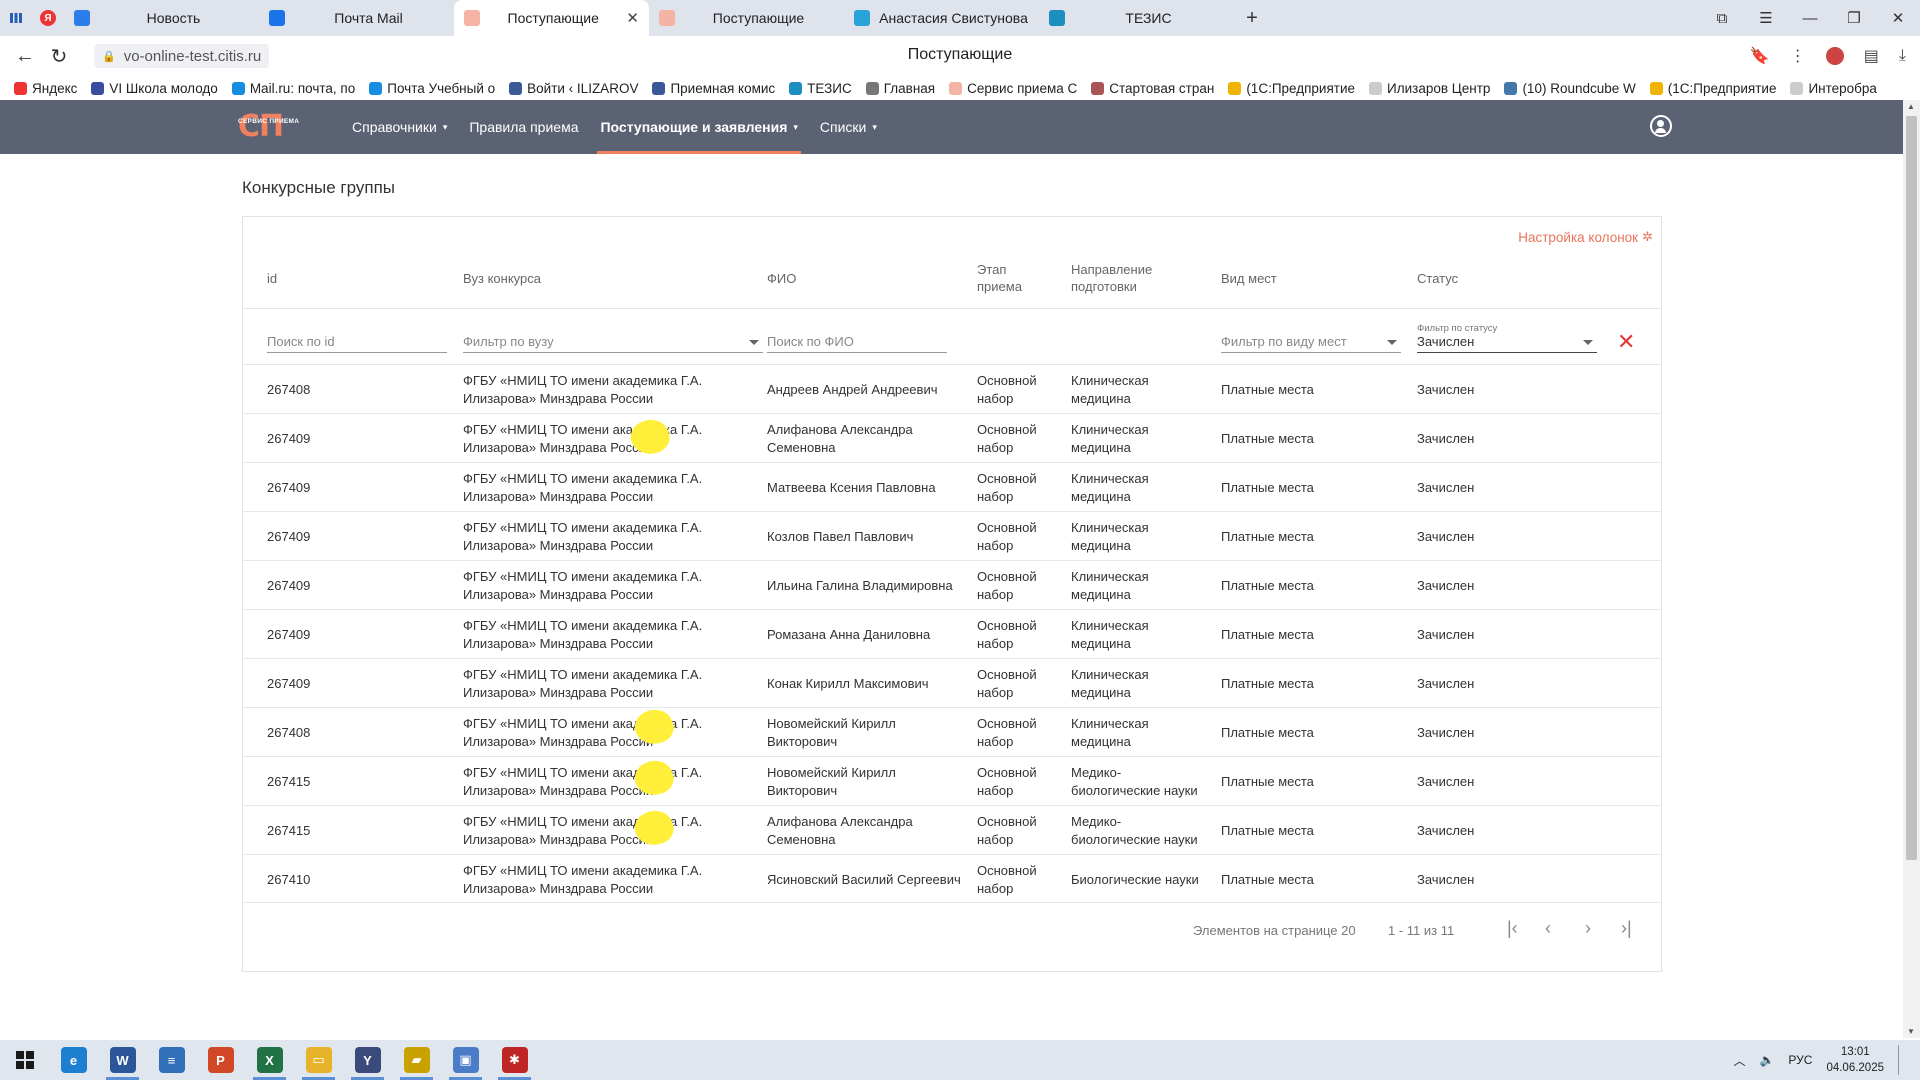 The height and width of the screenshot is (1080, 1920). What do you see at coordinates (161, 18) in the screenshot?
I see `browser-tab: Новость` at bounding box center [161, 18].